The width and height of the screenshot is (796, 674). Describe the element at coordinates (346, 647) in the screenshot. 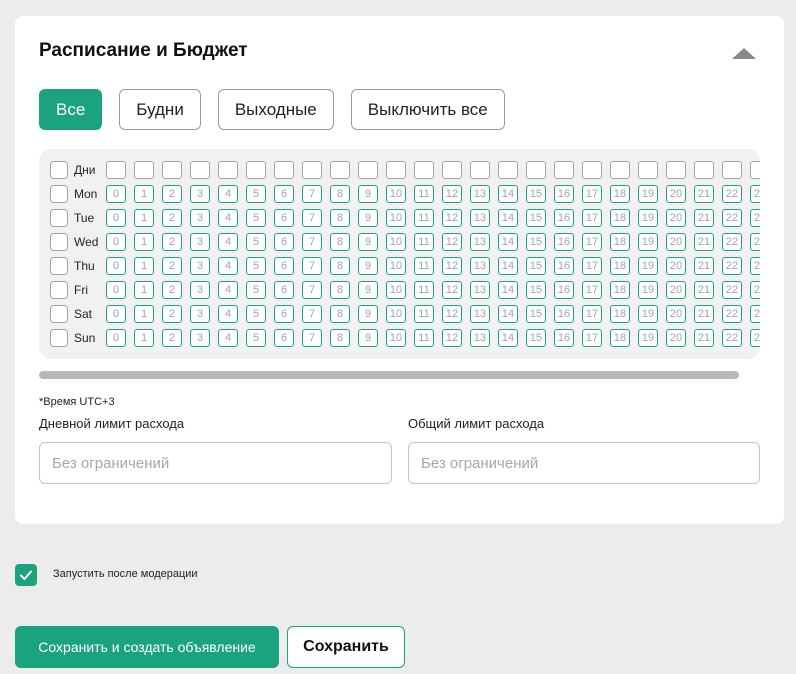

I see `save-button: Сохранить` at that location.